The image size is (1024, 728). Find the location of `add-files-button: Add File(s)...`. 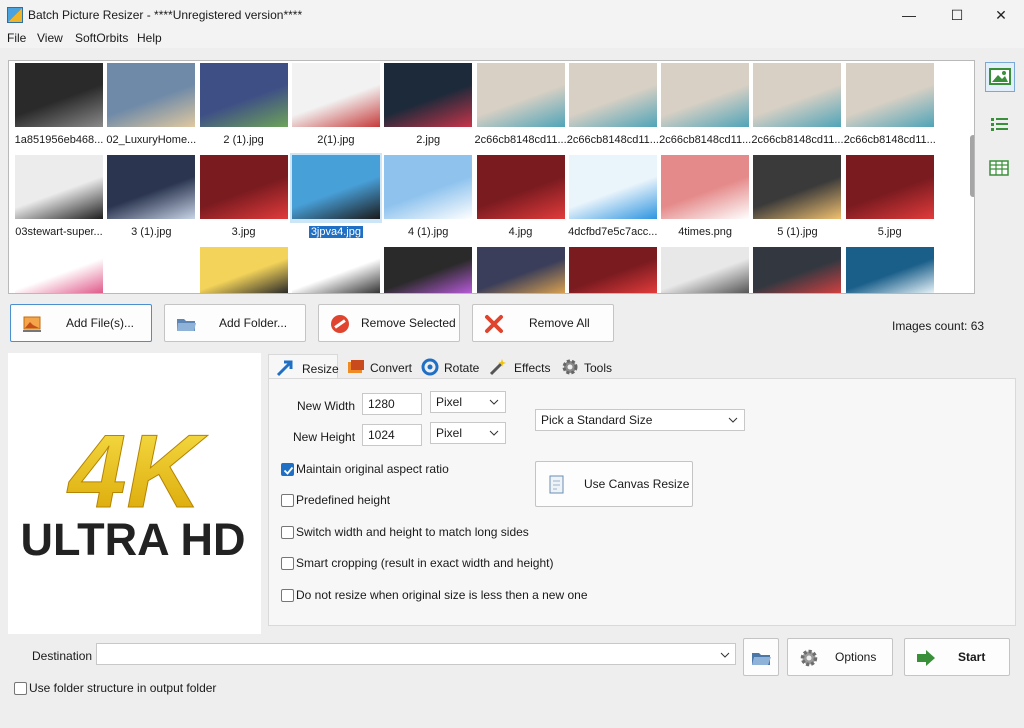

add-files-button: Add File(s)... is located at coordinates (81, 323).